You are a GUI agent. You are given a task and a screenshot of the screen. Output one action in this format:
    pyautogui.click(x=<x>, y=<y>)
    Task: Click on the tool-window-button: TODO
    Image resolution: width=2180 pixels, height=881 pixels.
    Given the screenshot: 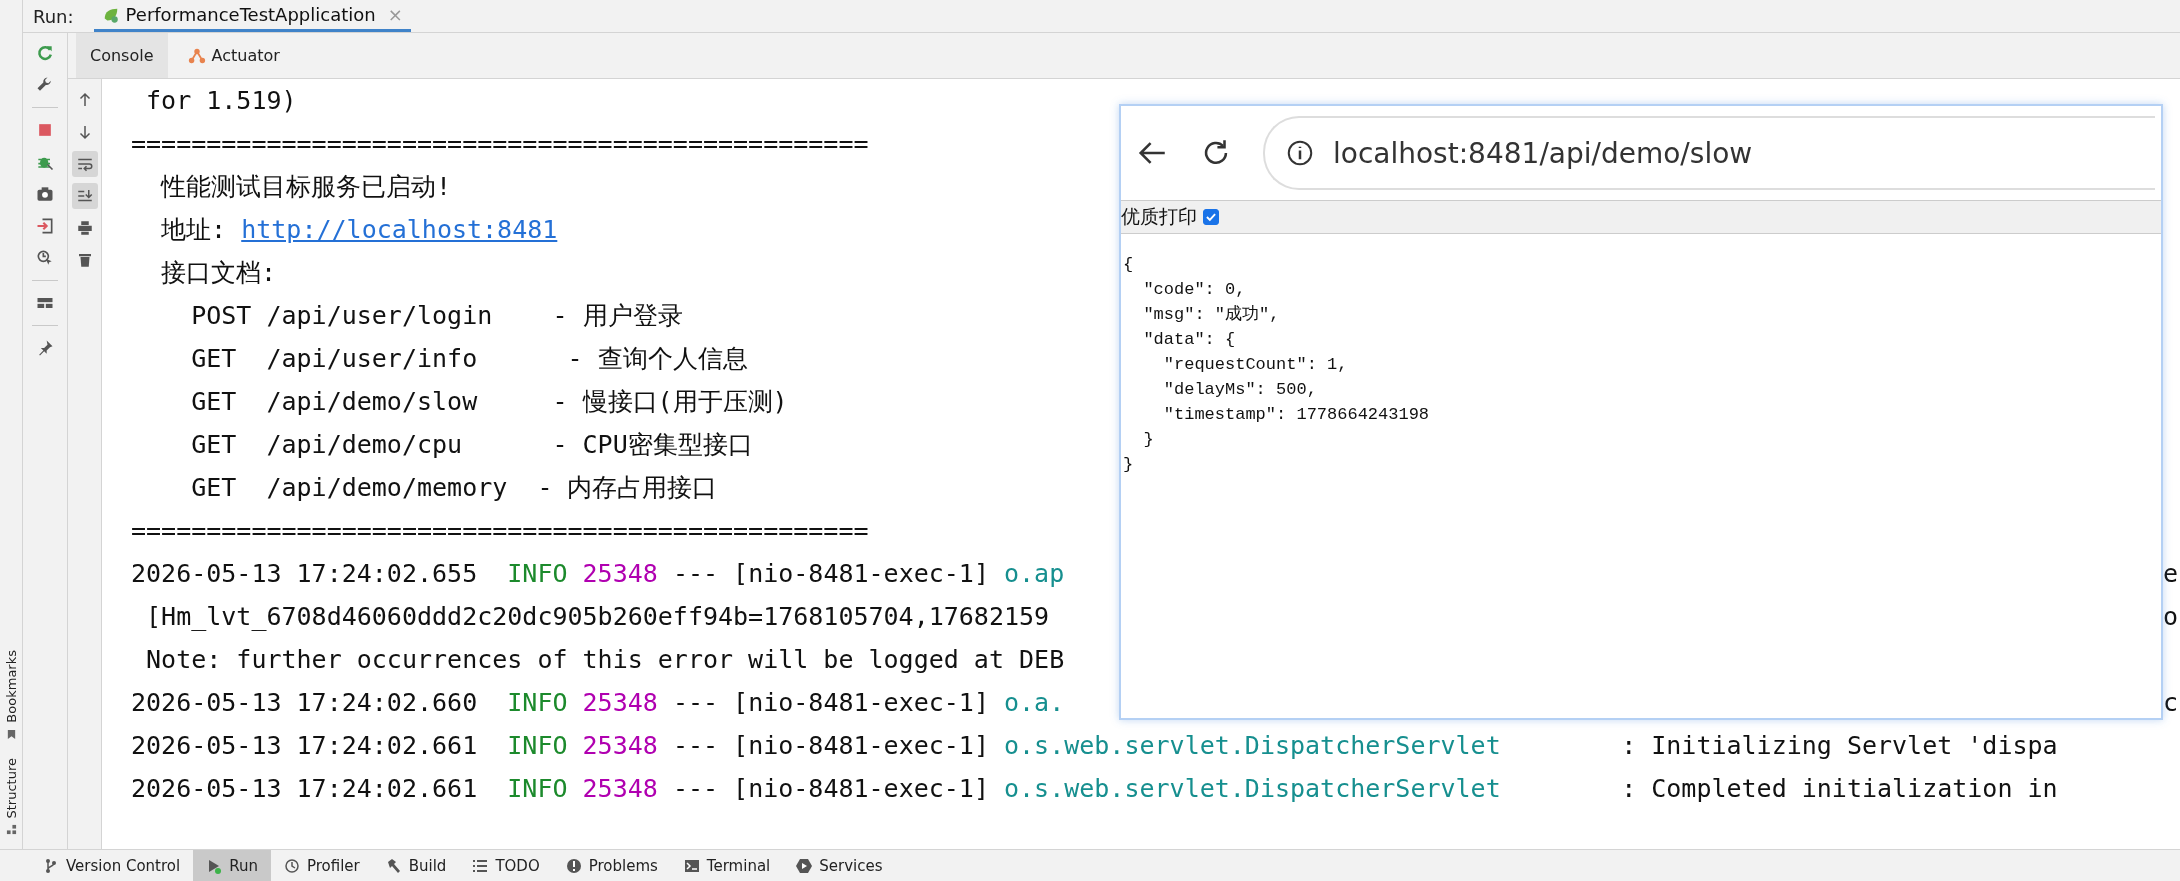 What is the action you would take?
    pyautogui.click(x=506, y=865)
    